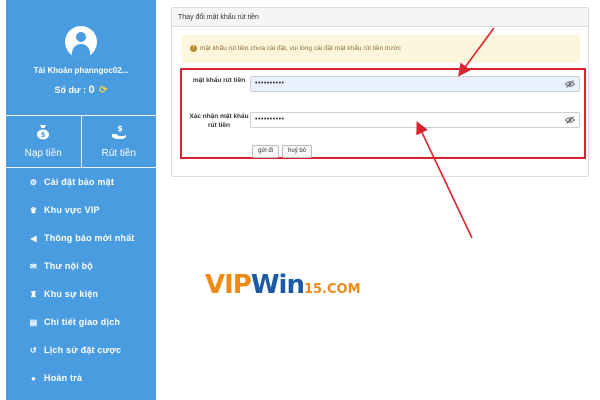  Describe the element at coordinates (219, 121) in the screenshot. I see `confirm-password-label: Xác nhận mật khẩu rút tiền` at that location.